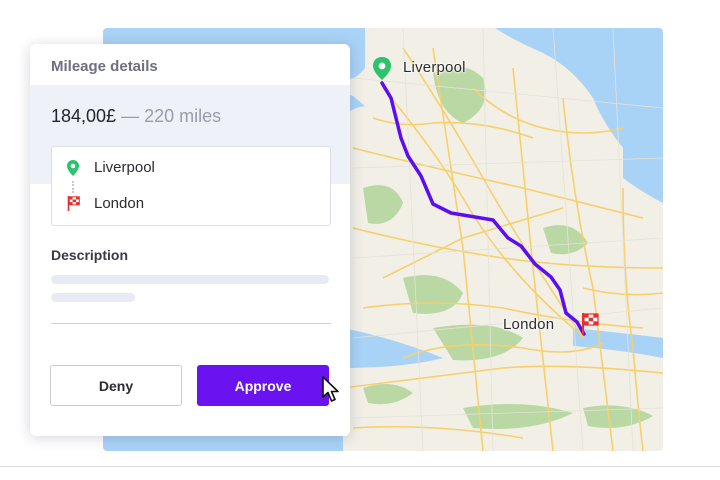 The width and height of the screenshot is (720, 480). Describe the element at coordinates (434, 67) in the screenshot. I see `map-label-origin: Liverpool` at that location.